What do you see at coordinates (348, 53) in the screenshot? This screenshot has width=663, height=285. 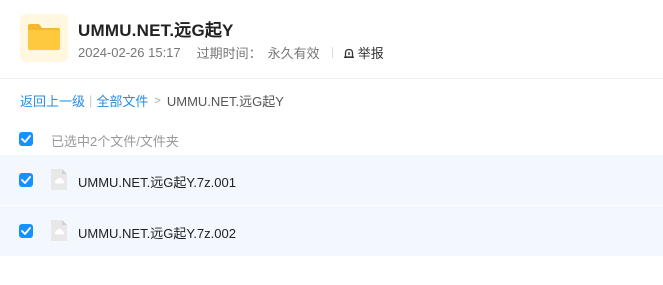 I see `report-icon` at bounding box center [348, 53].